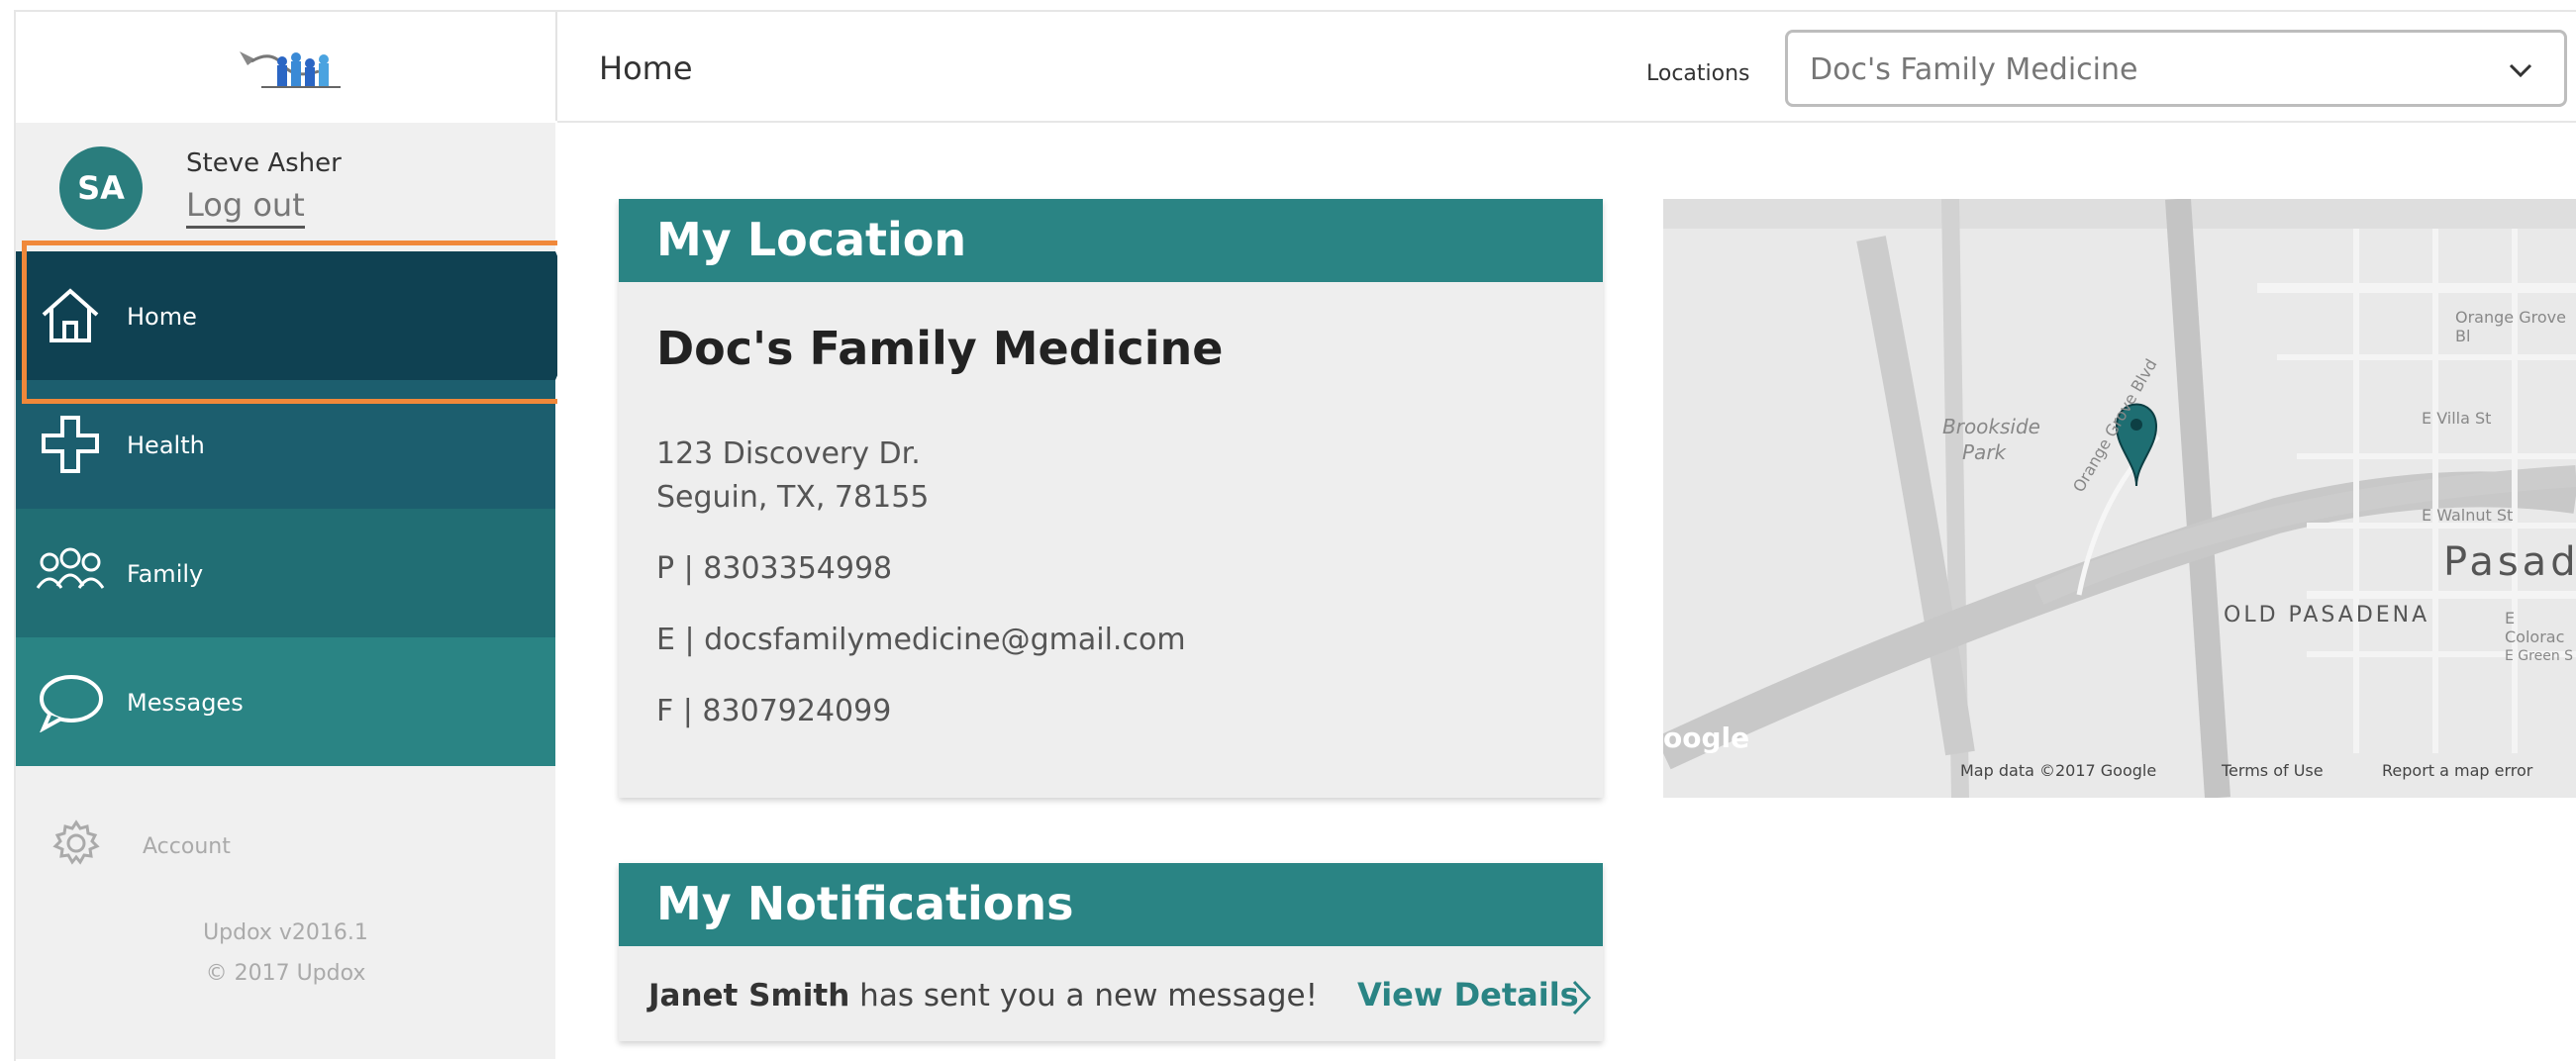 The height and width of the screenshot is (1061, 2576). Describe the element at coordinates (286, 702) in the screenshot. I see `sidebar-item-messages: Messages` at that location.